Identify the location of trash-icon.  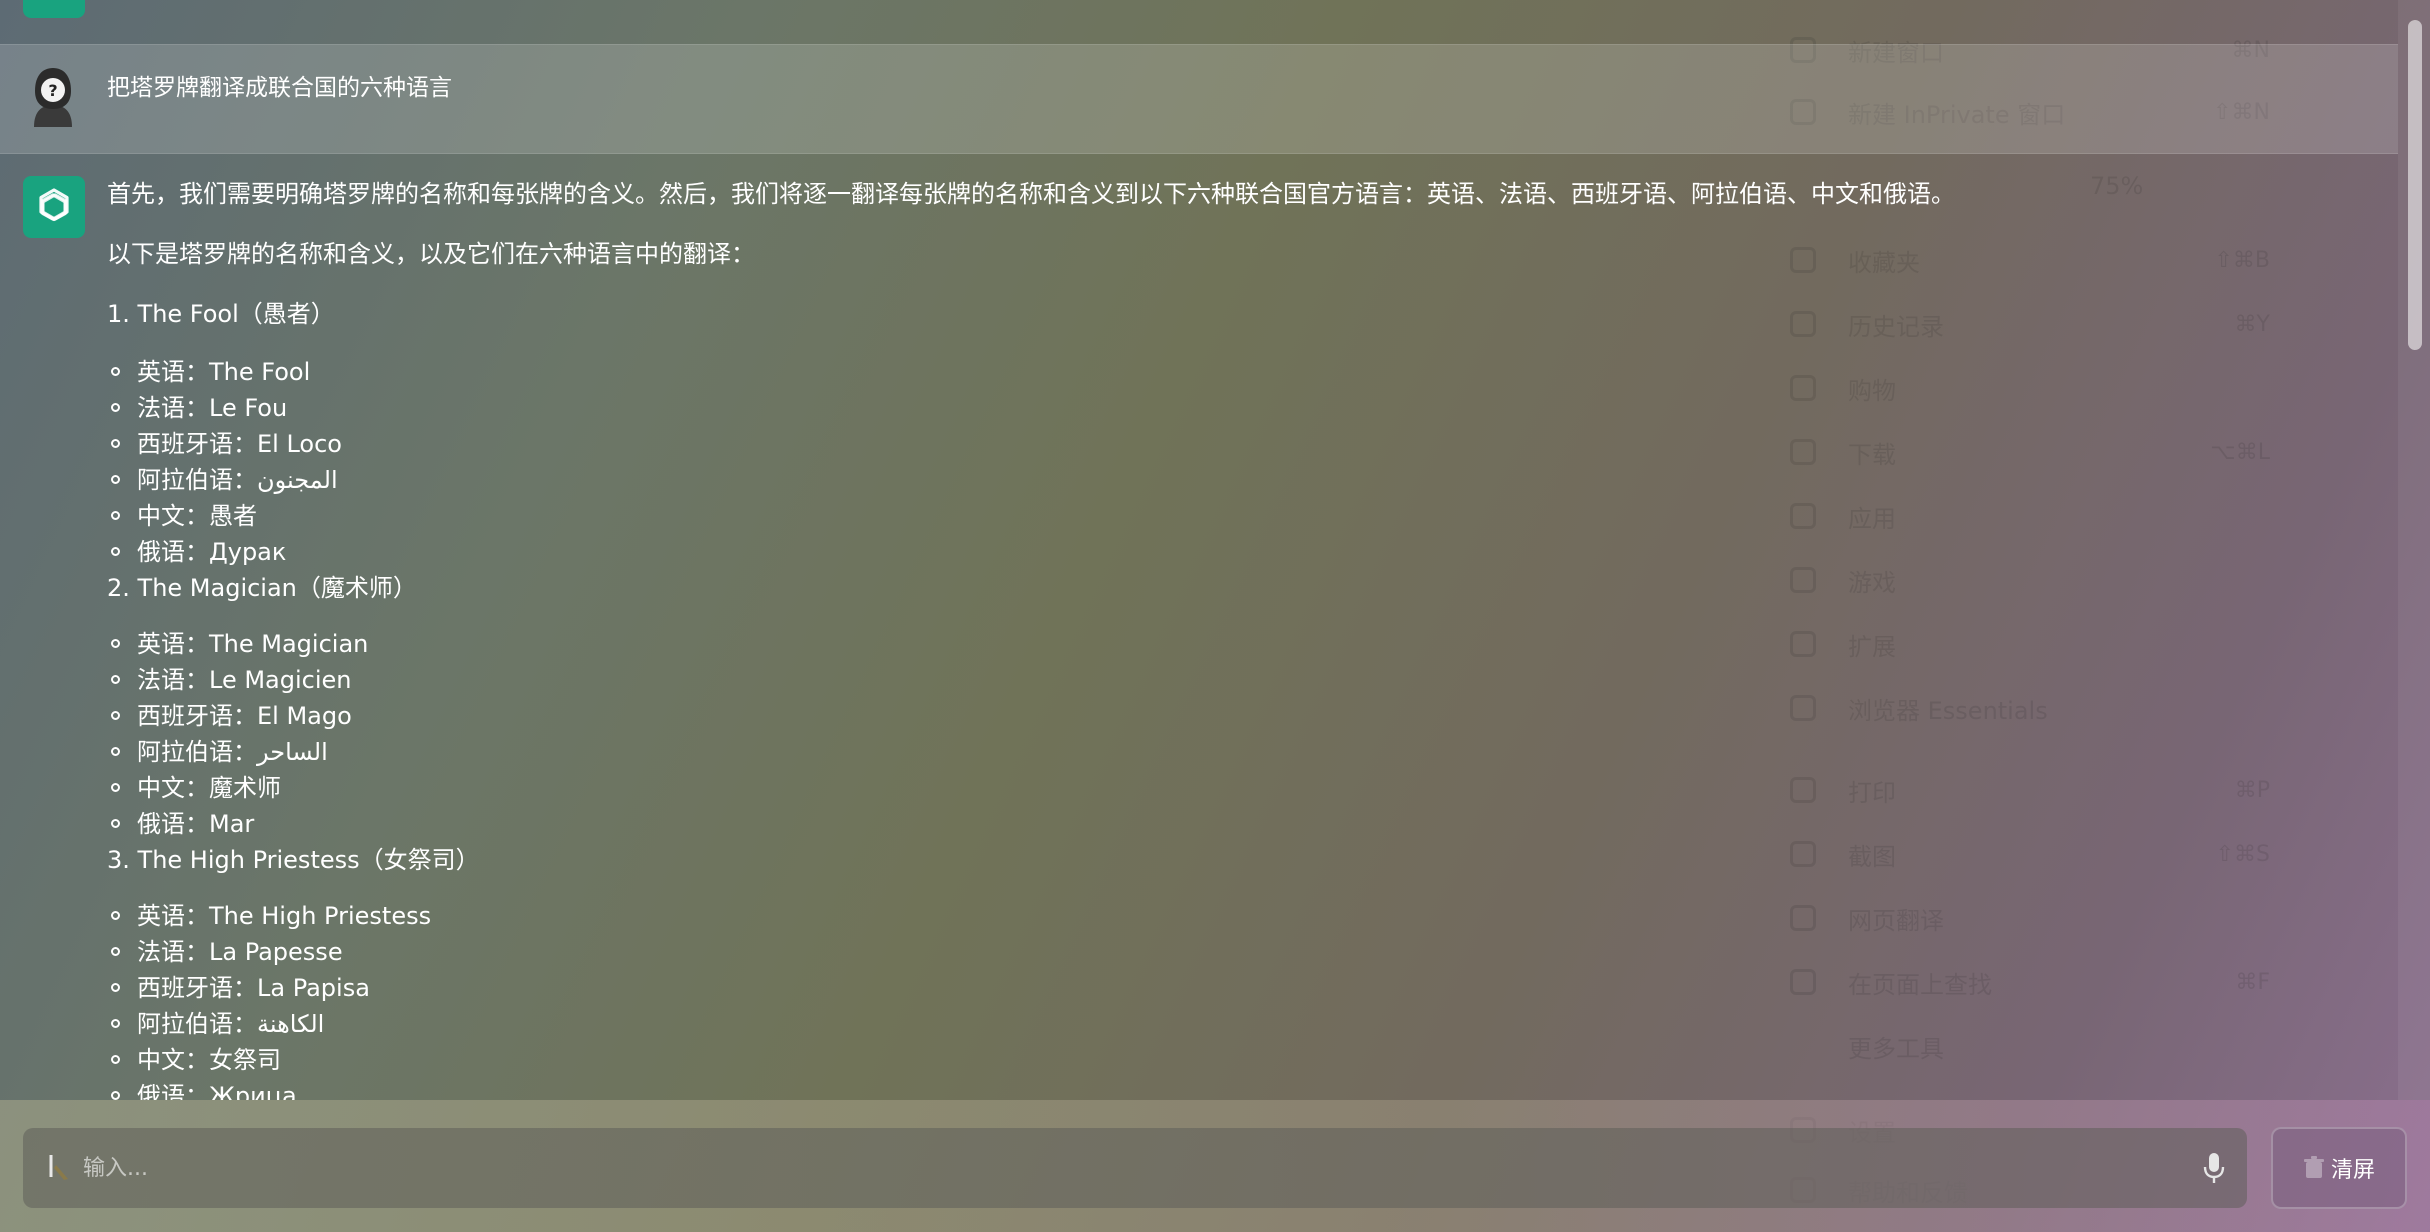
(2313, 1167).